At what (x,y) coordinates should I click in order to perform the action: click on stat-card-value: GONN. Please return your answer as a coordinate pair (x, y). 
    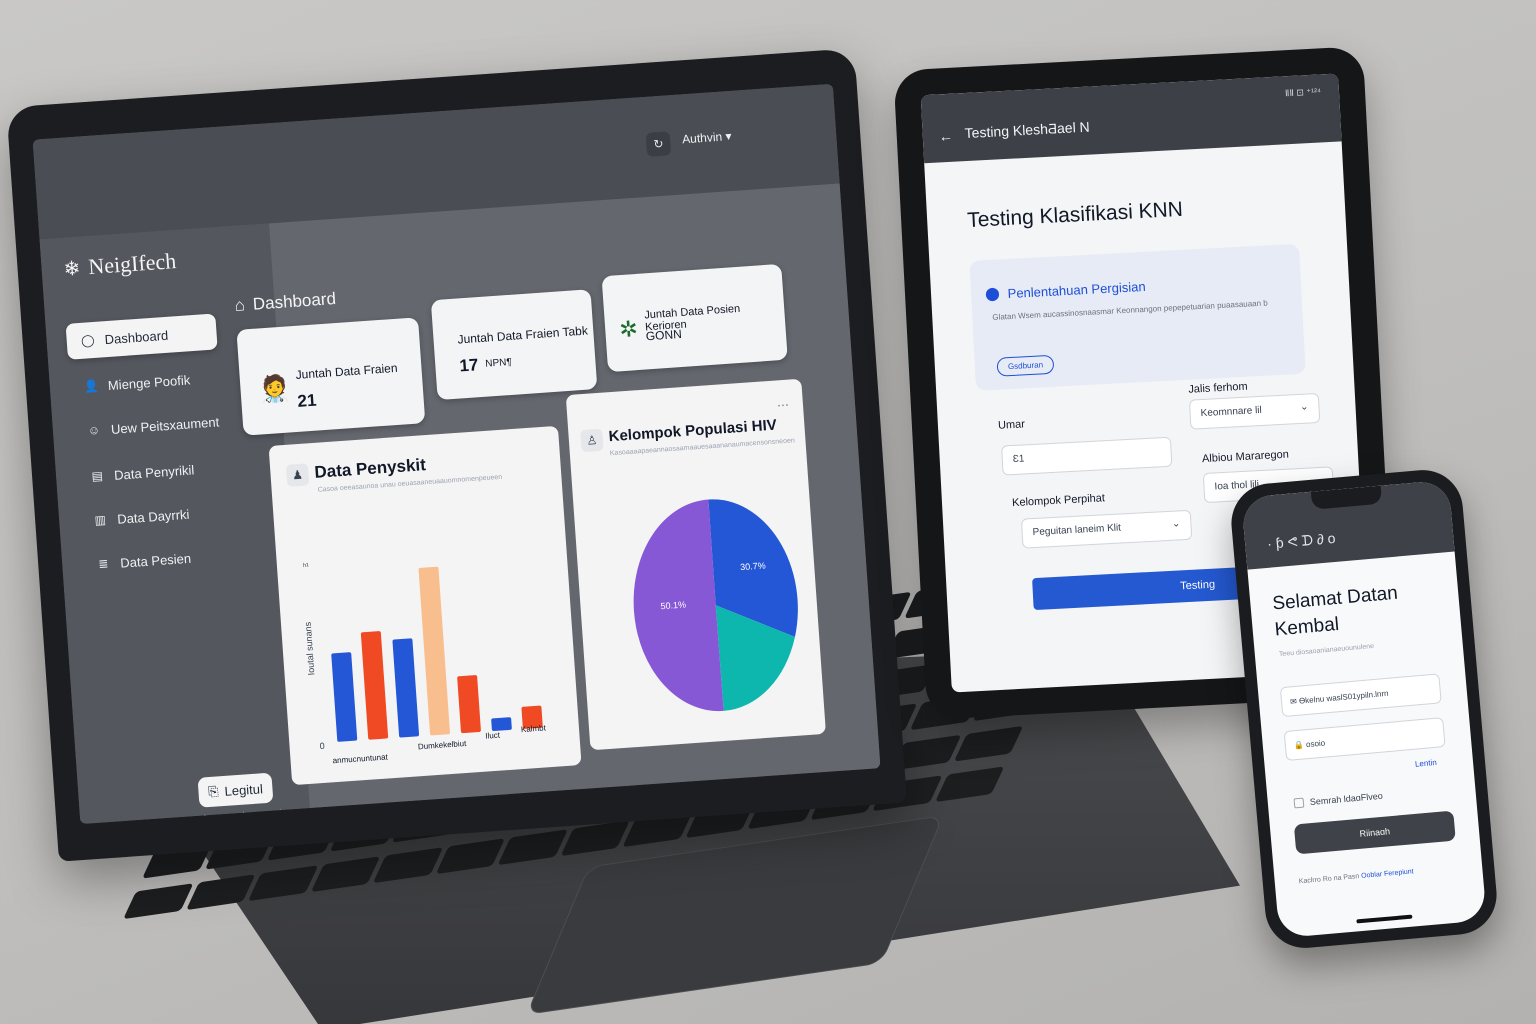
    Looking at the image, I should click on (664, 335).